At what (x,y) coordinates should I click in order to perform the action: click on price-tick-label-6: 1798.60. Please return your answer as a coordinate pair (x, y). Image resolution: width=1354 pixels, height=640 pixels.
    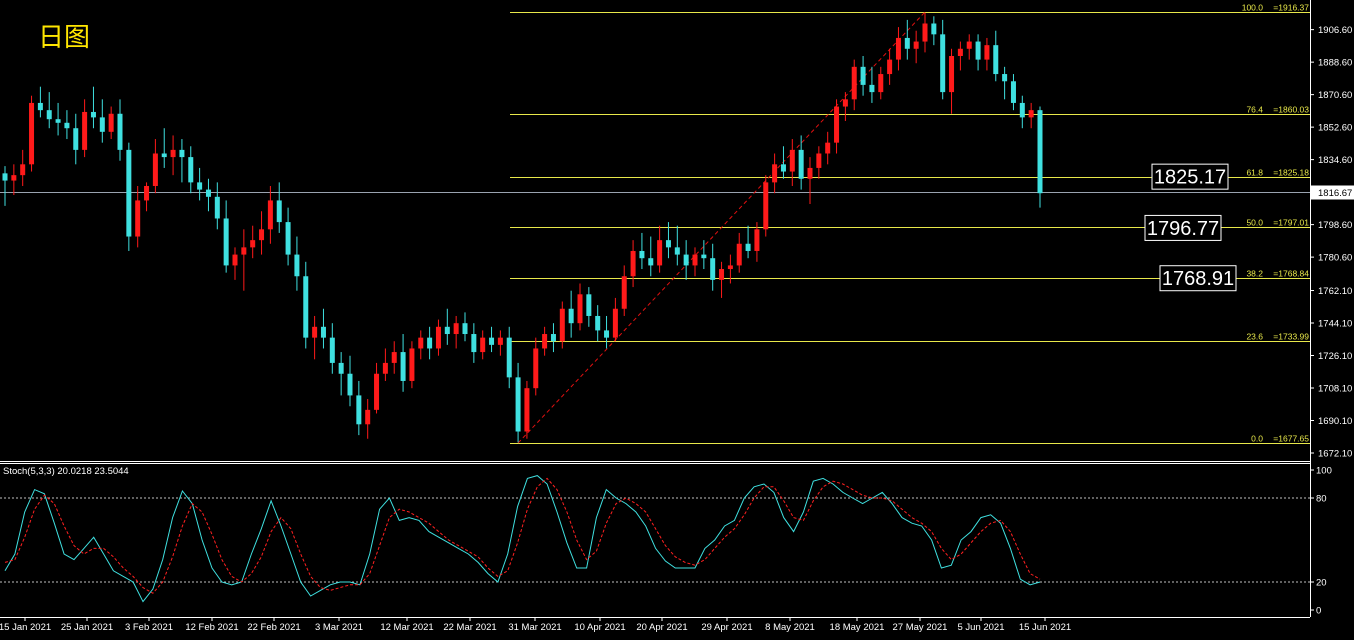
    Looking at the image, I should click on (1335, 225).